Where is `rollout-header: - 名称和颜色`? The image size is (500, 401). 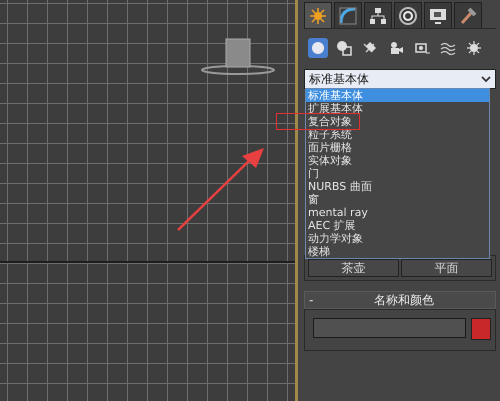
rollout-header: - 名称和颜色 is located at coordinates (400, 300).